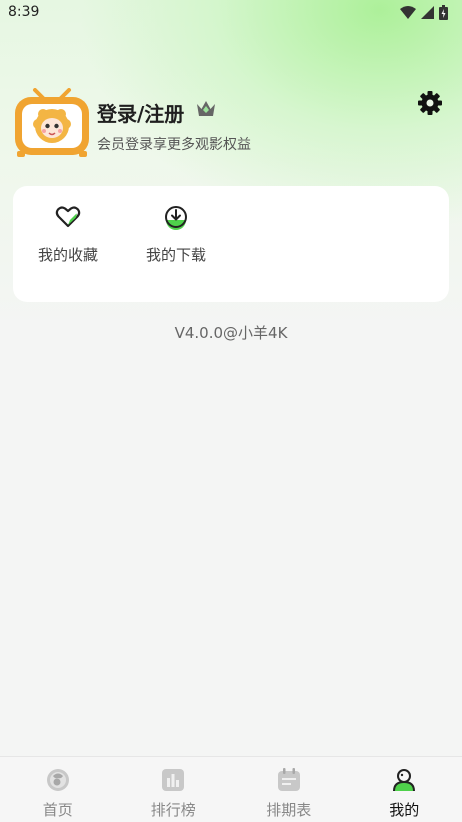 This screenshot has height=822, width=462. I want to click on download-icon, so click(176, 217).